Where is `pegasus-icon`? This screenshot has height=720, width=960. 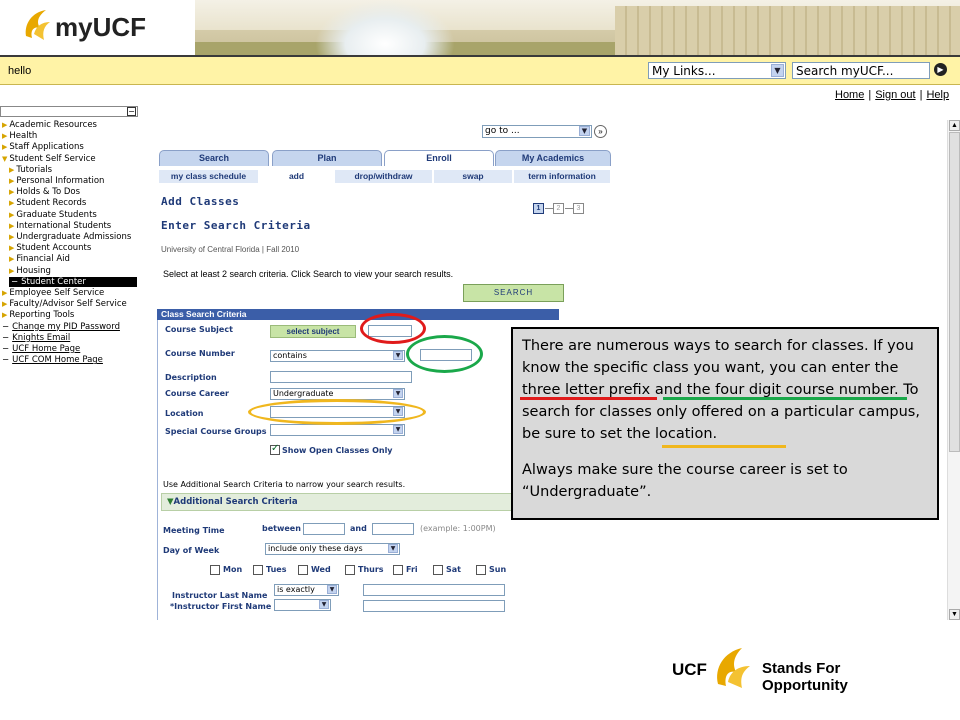
pegasus-icon is located at coordinates (37, 25).